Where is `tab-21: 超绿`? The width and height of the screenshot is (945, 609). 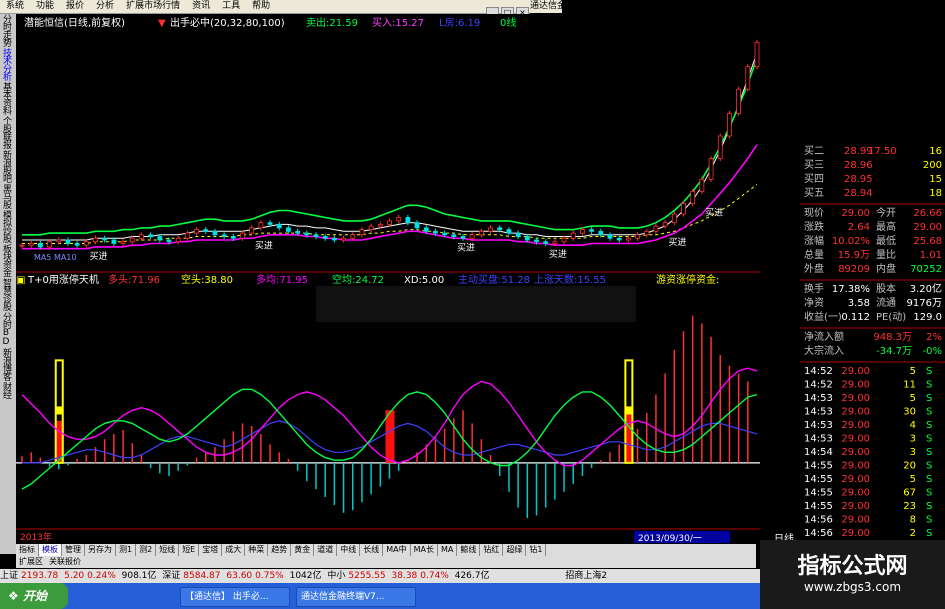 tab-21: 超绿 is located at coordinates (515, 550).